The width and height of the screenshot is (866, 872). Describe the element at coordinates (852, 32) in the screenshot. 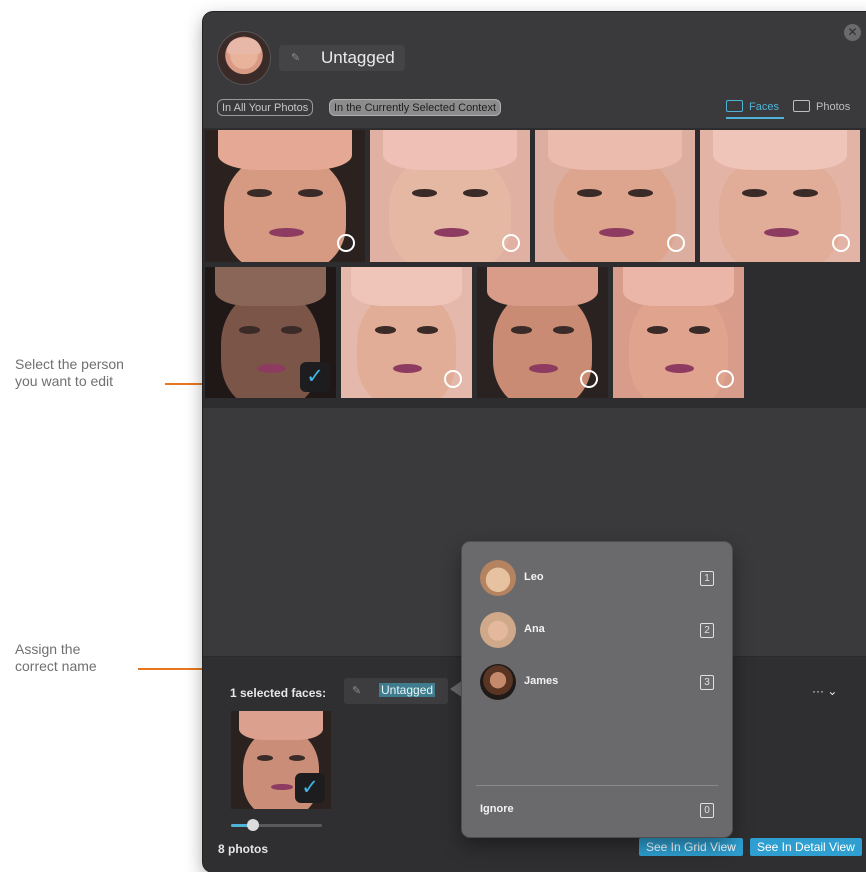

I see `close-icon: ✕` at that location.